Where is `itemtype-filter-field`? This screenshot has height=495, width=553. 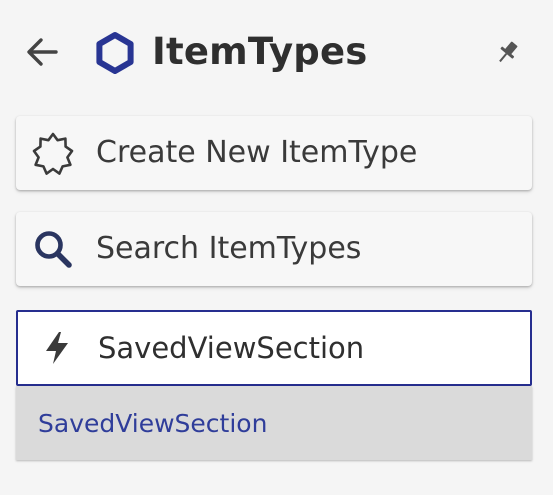
itemtype-filter-field is located at coordinates (274, 348).